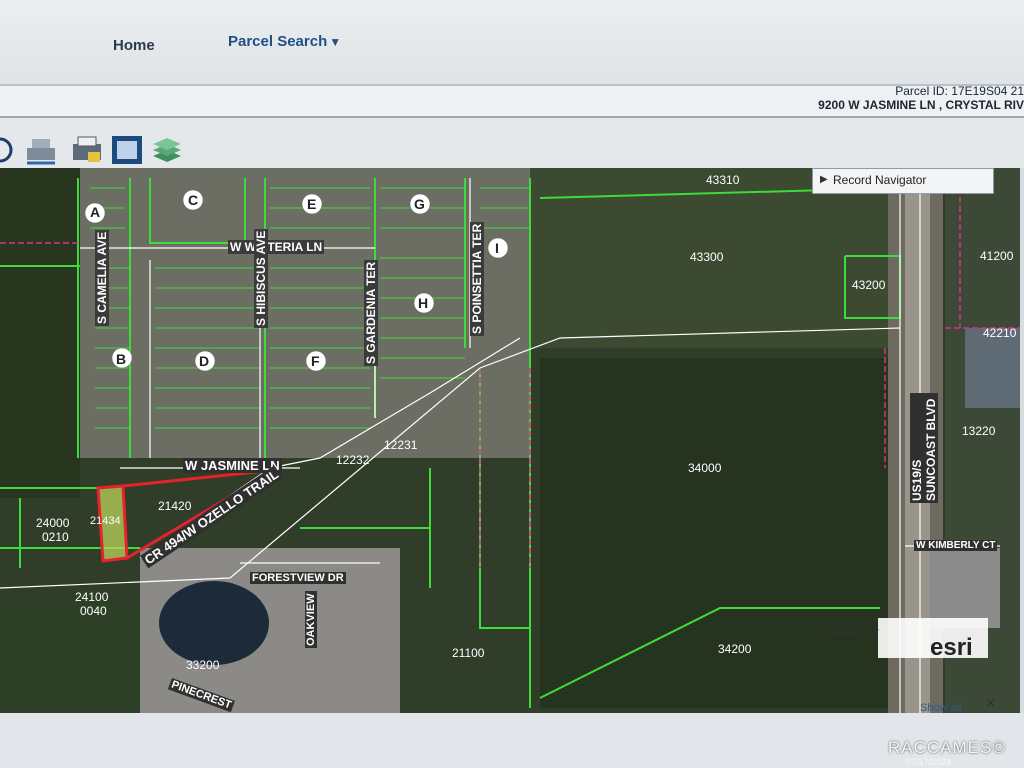 Image resolution: width=1024 pixels, height=768 pixels. Describe the element at coordinates (707, 257) in the screenshot. I see `parcel-label: 43300` at that location.